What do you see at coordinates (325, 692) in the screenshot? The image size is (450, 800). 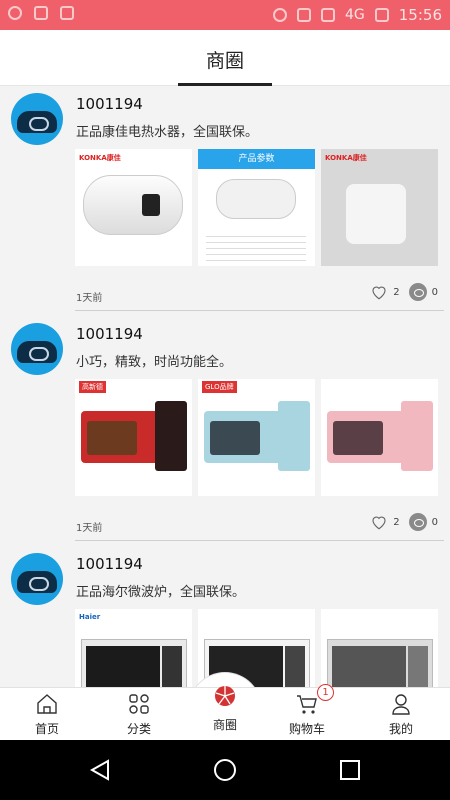 I see `cart-badge: 1` at bounding box center [325, 692].